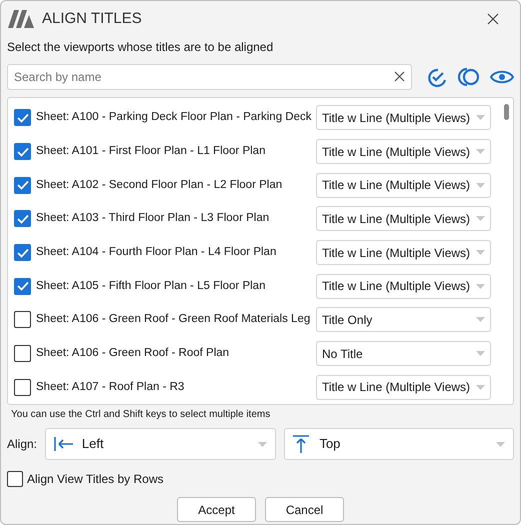 The height and width of the screenshot is (525, 521). I want to click on accept-button: Accept, so click(216, 509).